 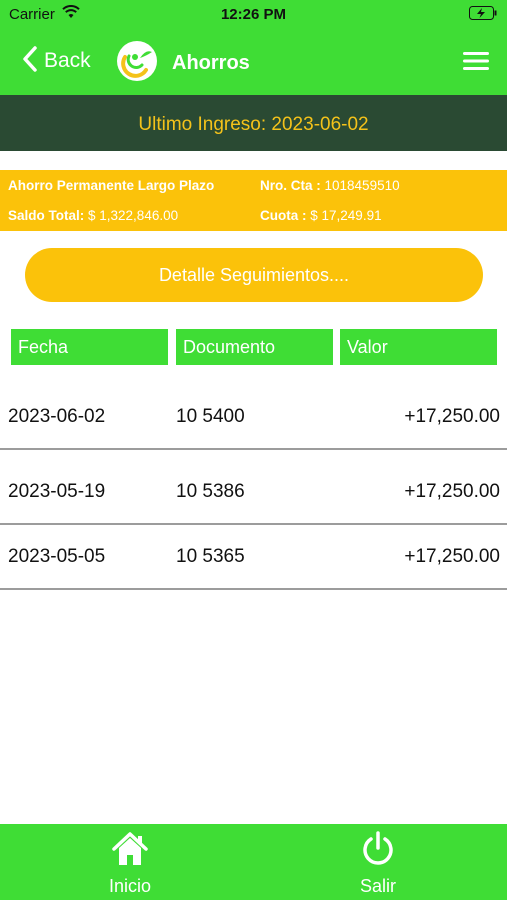 What do you see at coordinates (377, 886) in the screenshot?
I see `tab-salir-label: Salir` at bounding box center [377, 886].